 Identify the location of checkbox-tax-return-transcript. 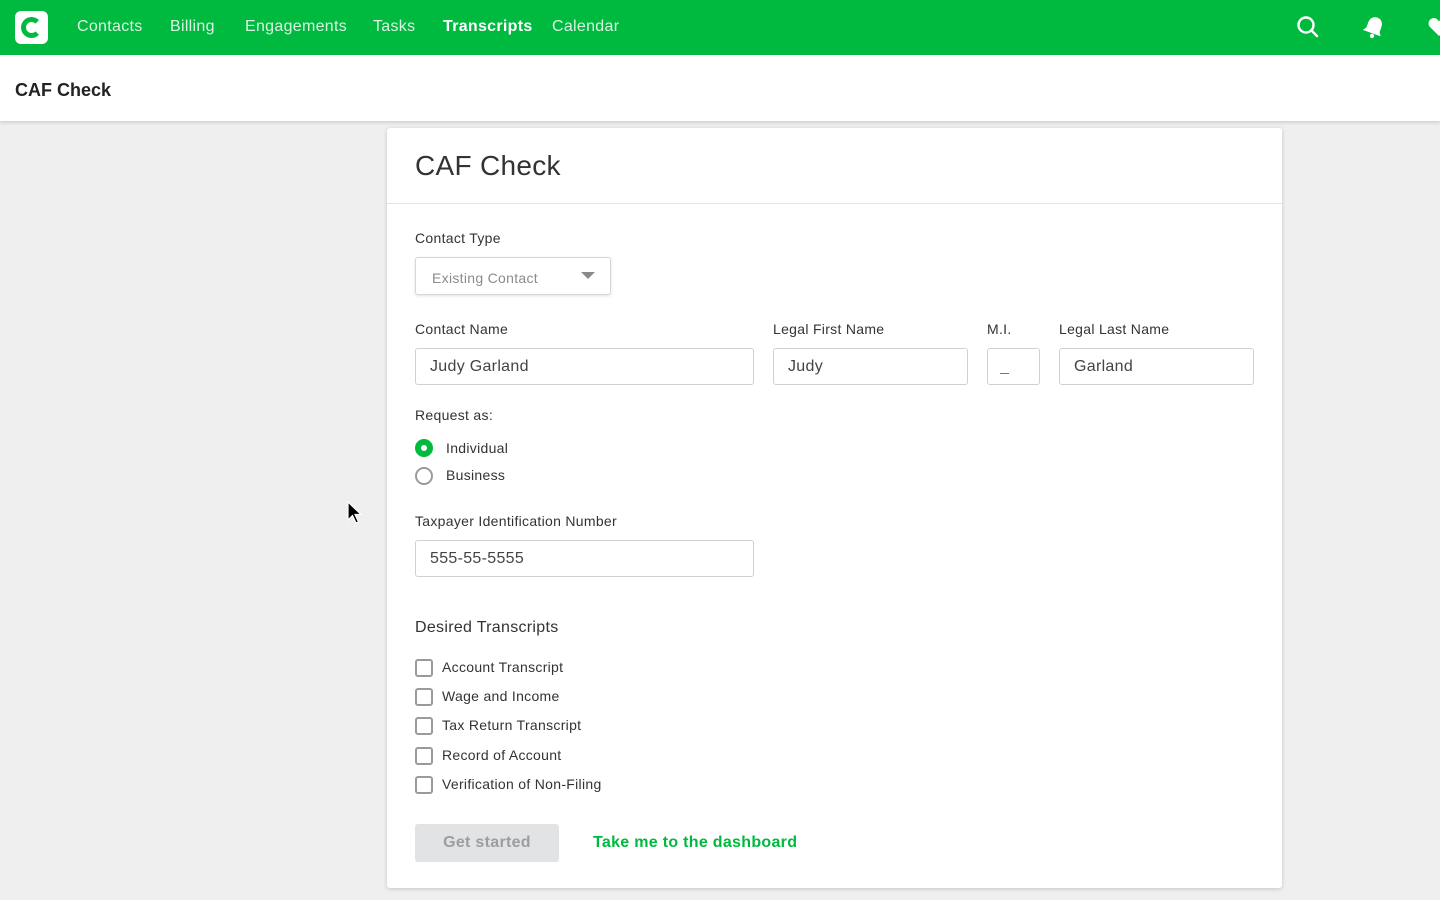
(424, 726).